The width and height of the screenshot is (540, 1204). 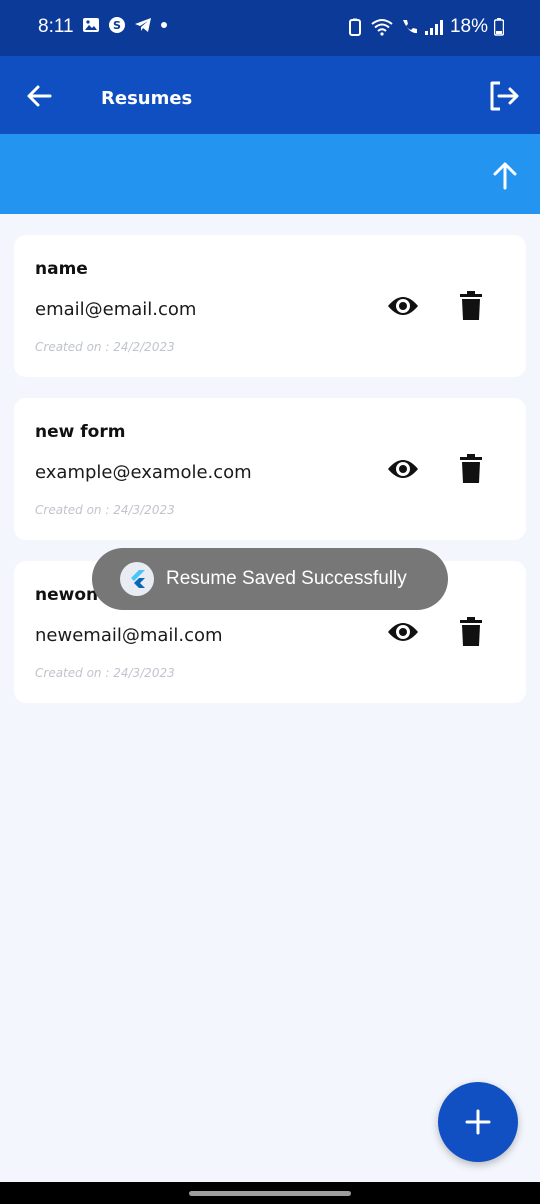 What do you see at coordinates (116, 309) in the screenshot?
I see `resume-email: email@email.com` at bounding box center [116, 309].